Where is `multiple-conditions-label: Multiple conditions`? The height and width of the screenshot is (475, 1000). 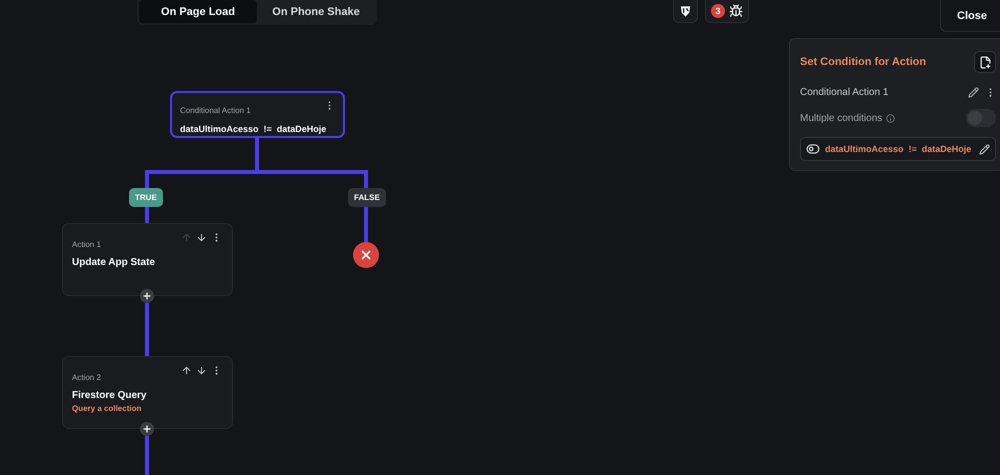
multiple-conditions-label: Multiple conditions is located at coordinates (841, 118).